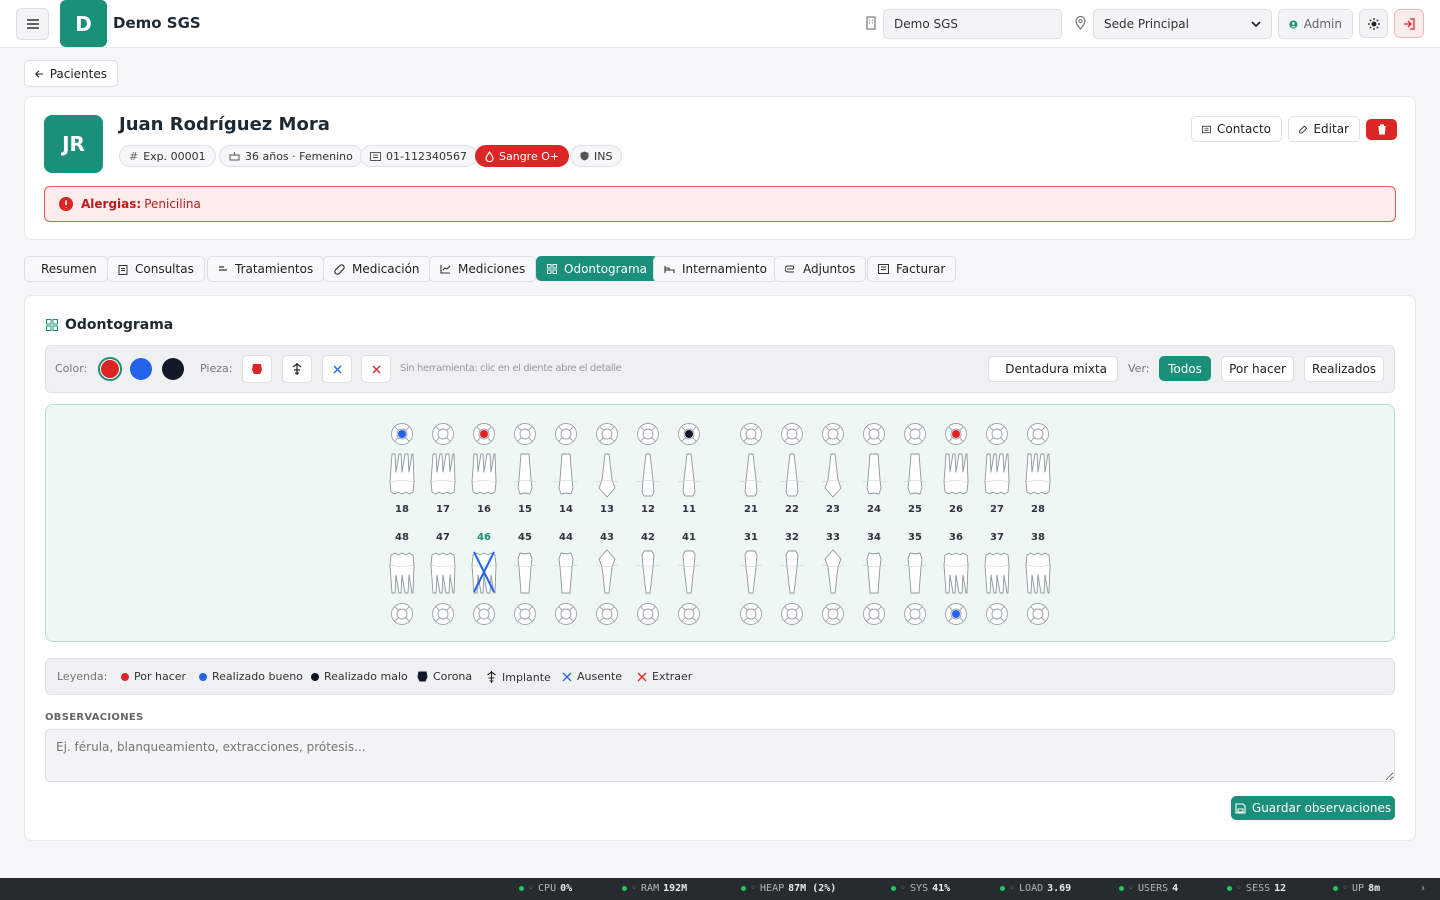 This screenshot has width=1440, height=900. Describe the element at coordinates (597, 268) in the screenshot. I see `tab-odontograma: Odontograma` at that location.